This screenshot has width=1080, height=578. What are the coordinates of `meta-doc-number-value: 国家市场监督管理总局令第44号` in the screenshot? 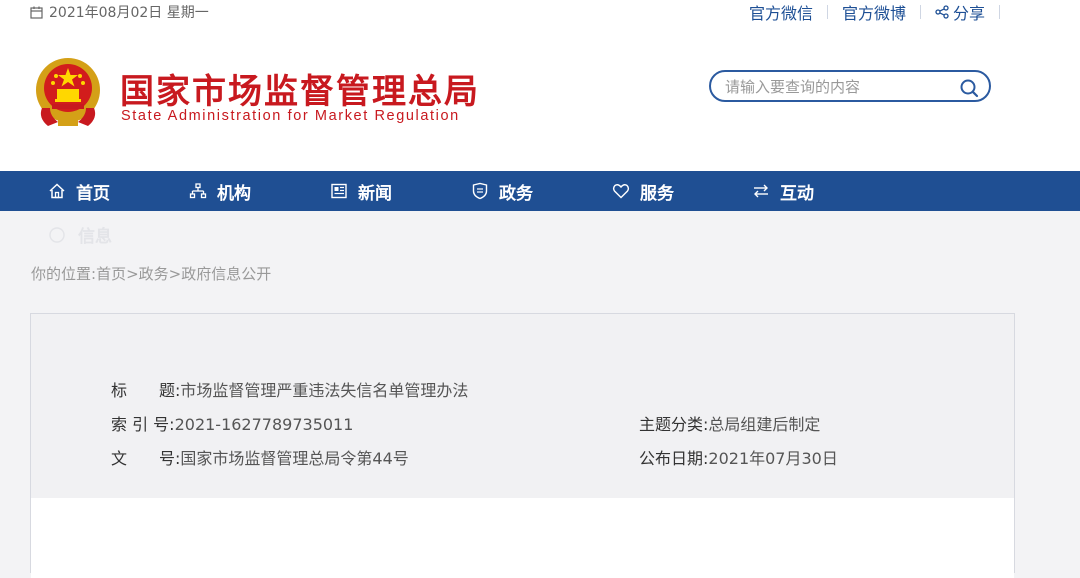 It's located at (294, 458).